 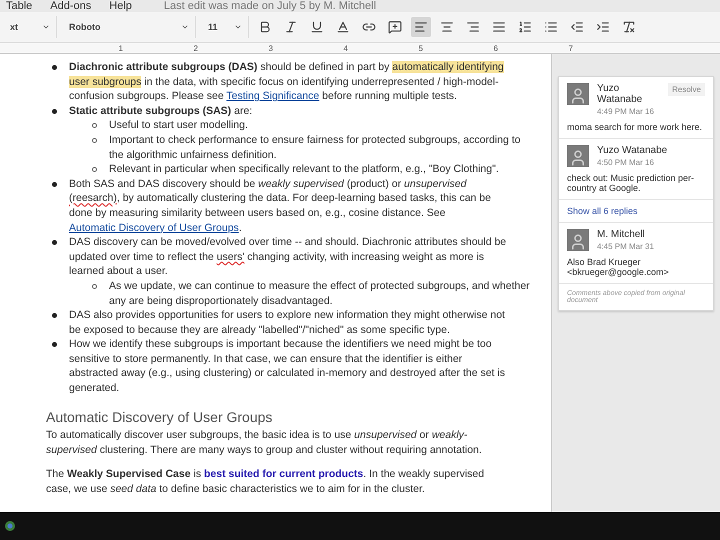 What do you see at coordinates (195, 48) in the screenshot?
I see `ruler-number: 2` at bounding box center [195, 48].